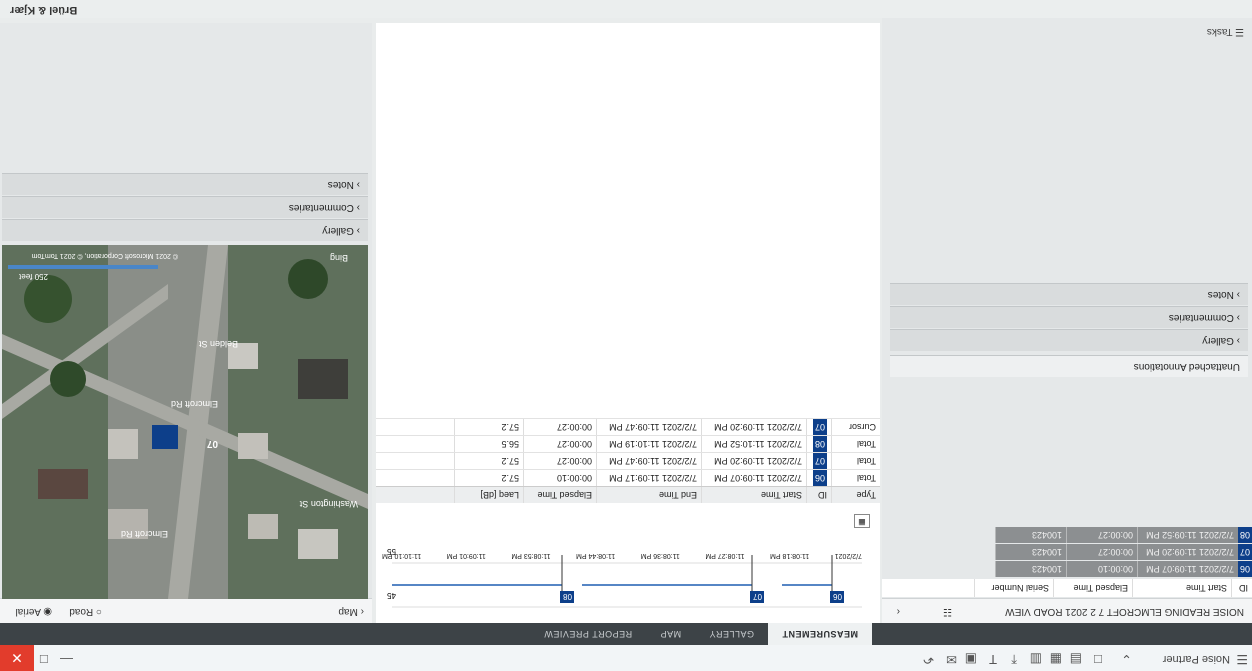 The width and height of the screenshot is (1252, 671). I want to click on col-serial: Serial Number, so click(1013, 588).